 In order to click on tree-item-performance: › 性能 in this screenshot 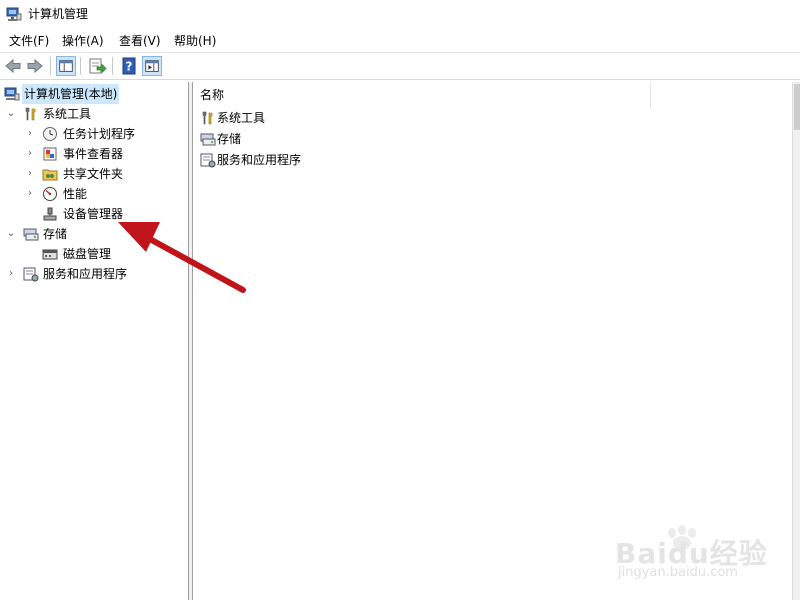, I will do `click(94, 194)`.